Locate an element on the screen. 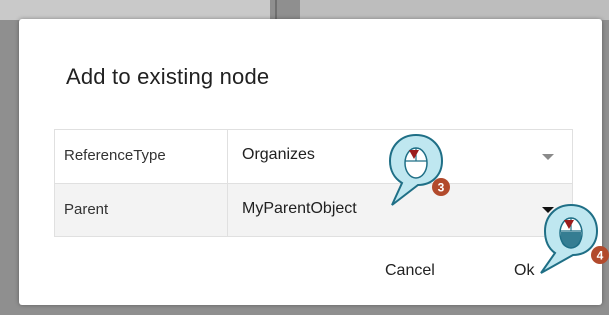 This screenshot has width=609, height=315. chevron-down-icon is located at coordinates (548, 157).